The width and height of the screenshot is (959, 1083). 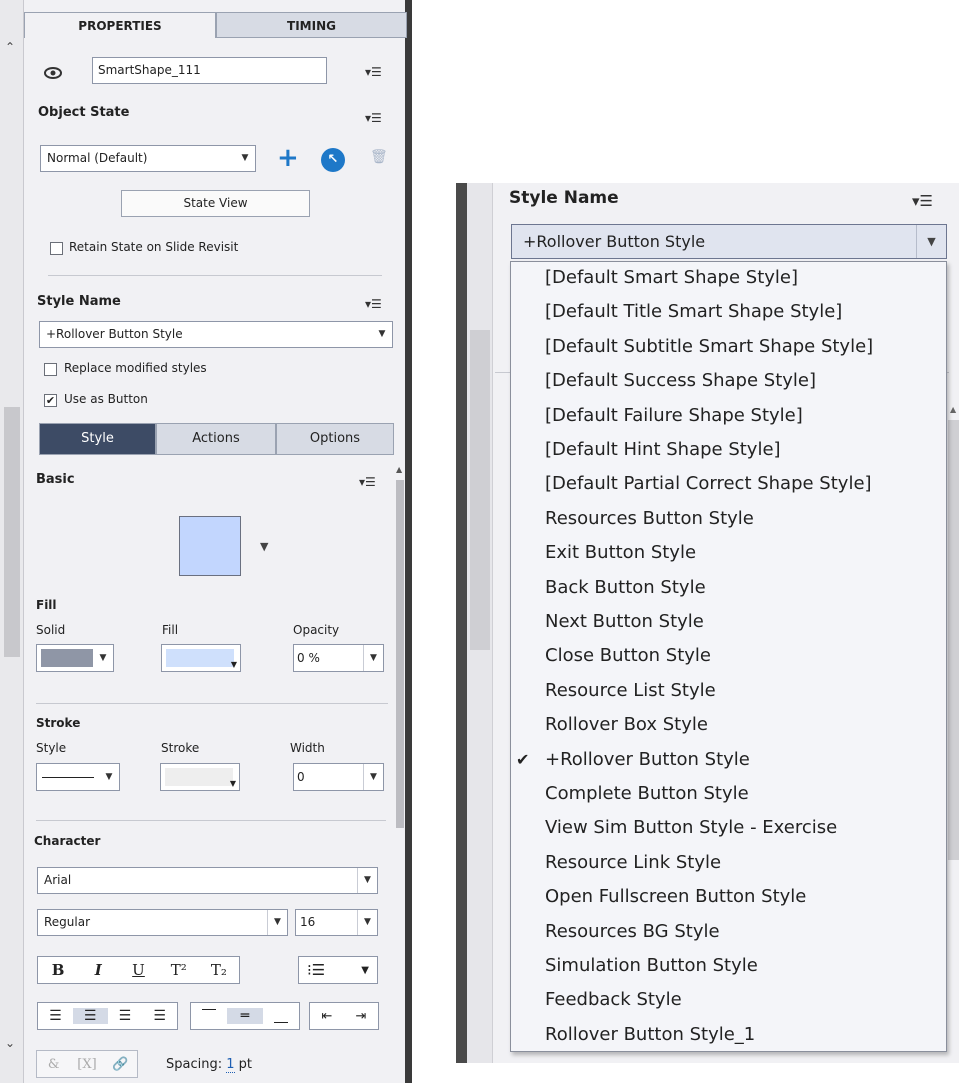 What do you see at coordinates (728, 691) in the screenshot?
I see `style-list-item: Resource List Style` at bounding box center [728, 691].